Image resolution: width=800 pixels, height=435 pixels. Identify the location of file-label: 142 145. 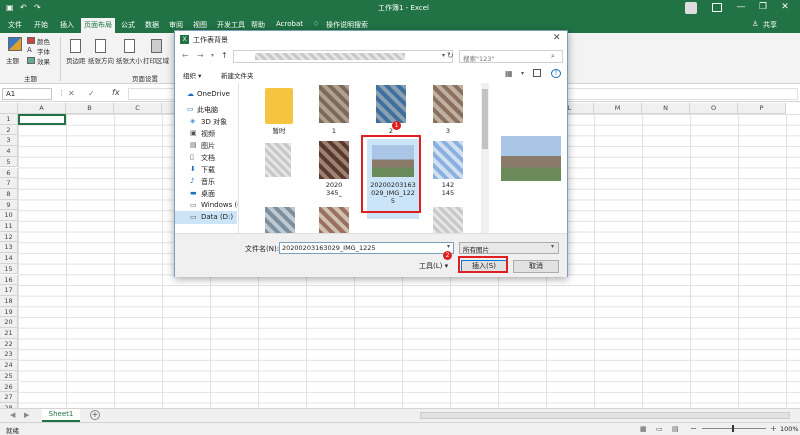
(448, 189).